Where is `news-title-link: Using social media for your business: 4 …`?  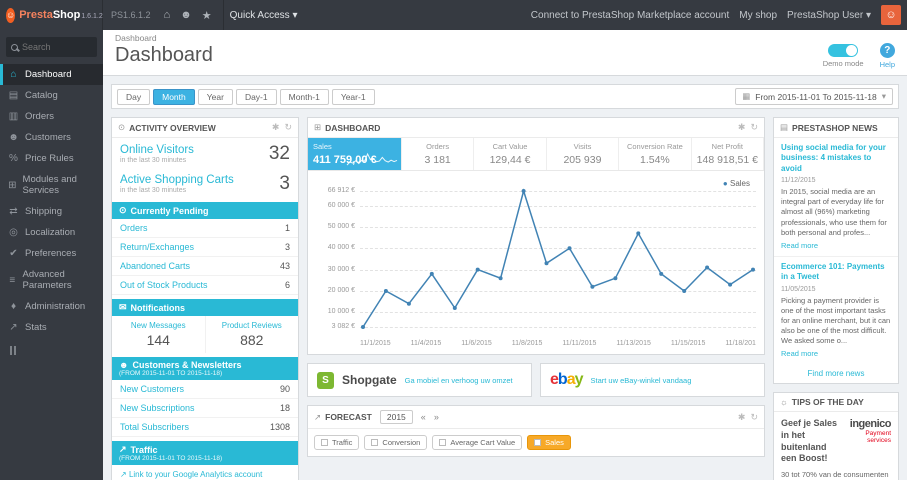 news-title-link: Using social media for your business: 4 … is located at coordinates (836, 158).